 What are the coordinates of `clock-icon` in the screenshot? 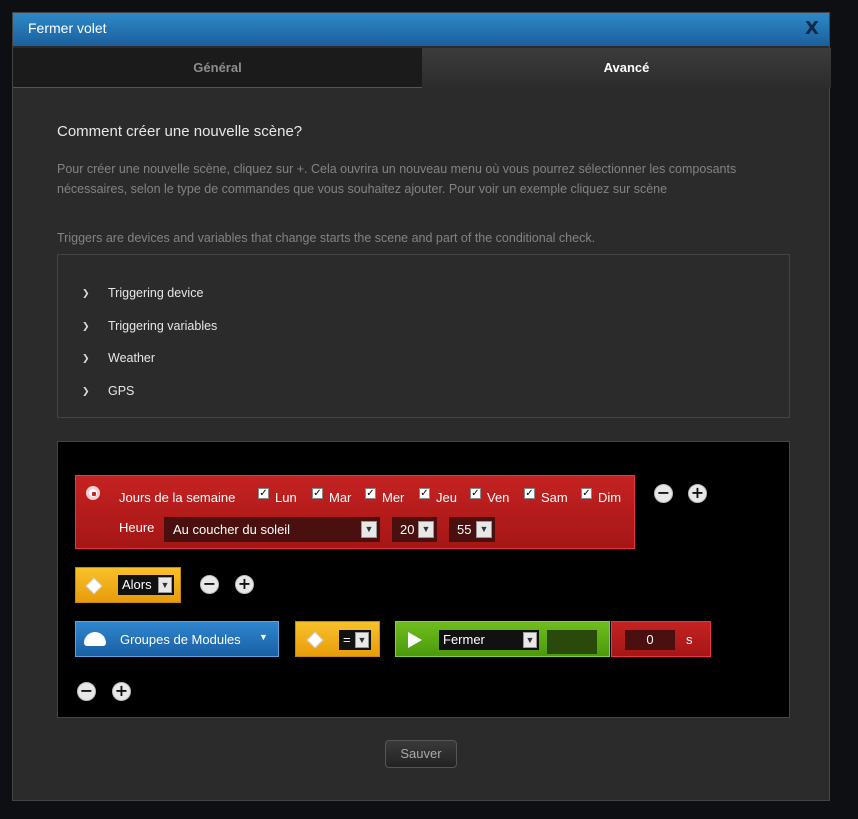 It's located at (93, 493).